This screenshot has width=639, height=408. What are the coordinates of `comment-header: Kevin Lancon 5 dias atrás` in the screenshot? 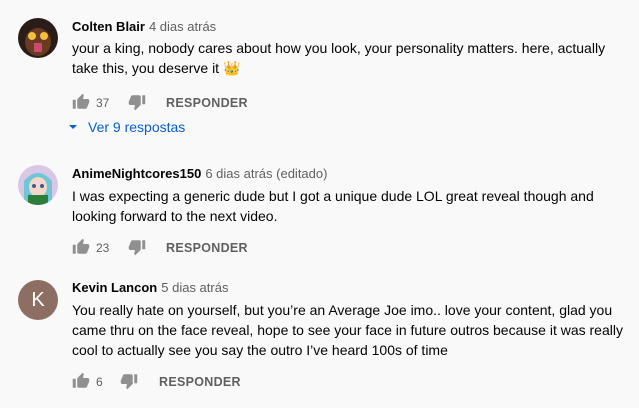 It's located at (150, 288).